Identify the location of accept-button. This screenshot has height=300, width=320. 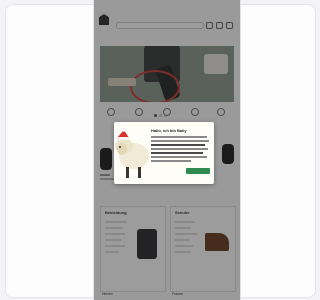
(198, 171).